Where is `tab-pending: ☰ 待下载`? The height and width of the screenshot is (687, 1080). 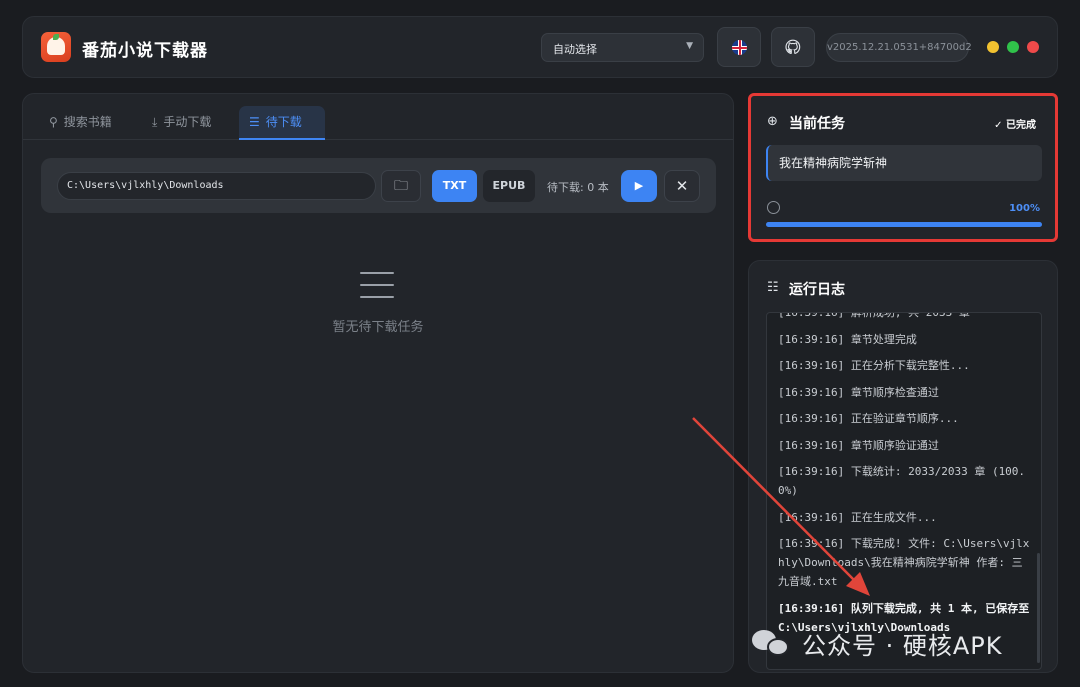 tab-pending: ☰ 待下载 is located at coordinates (282, 123).